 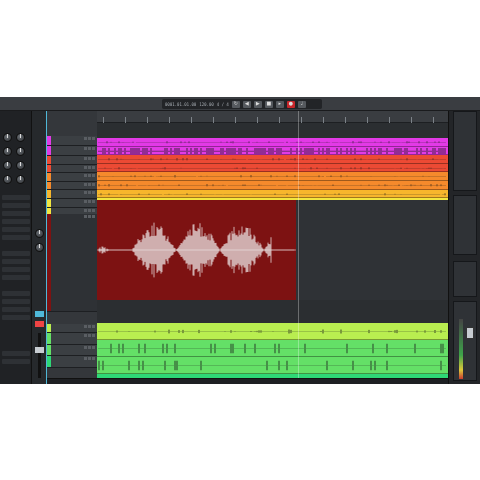 What do you see at coordinates (290, 104) in the screenshot?
I see `record-icon: ●` at bounding box center [290, 104].